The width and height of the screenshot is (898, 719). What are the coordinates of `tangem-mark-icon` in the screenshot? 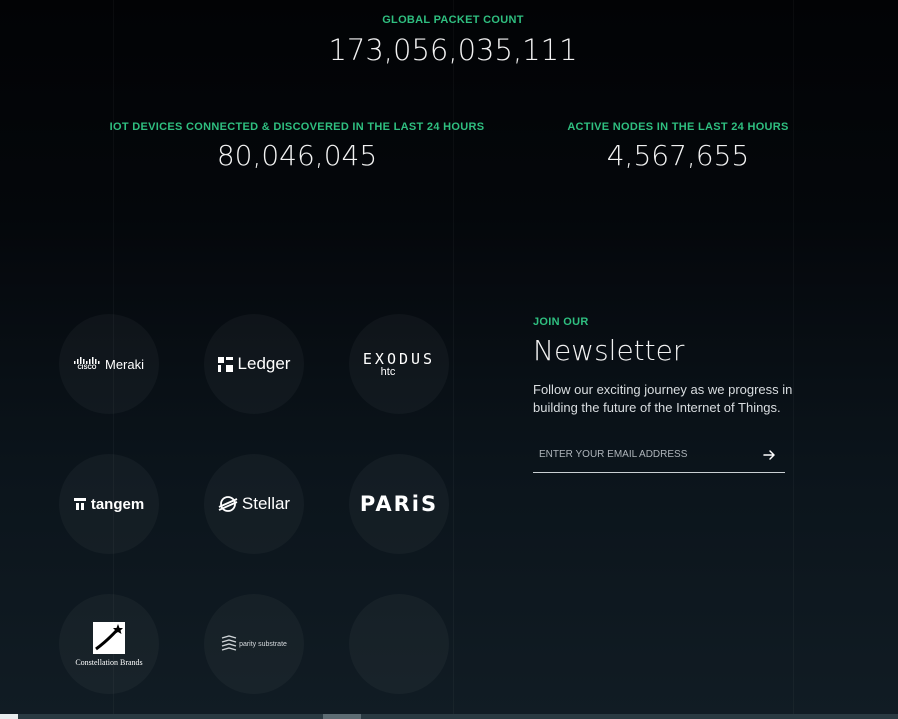 It's located at (79, 504).